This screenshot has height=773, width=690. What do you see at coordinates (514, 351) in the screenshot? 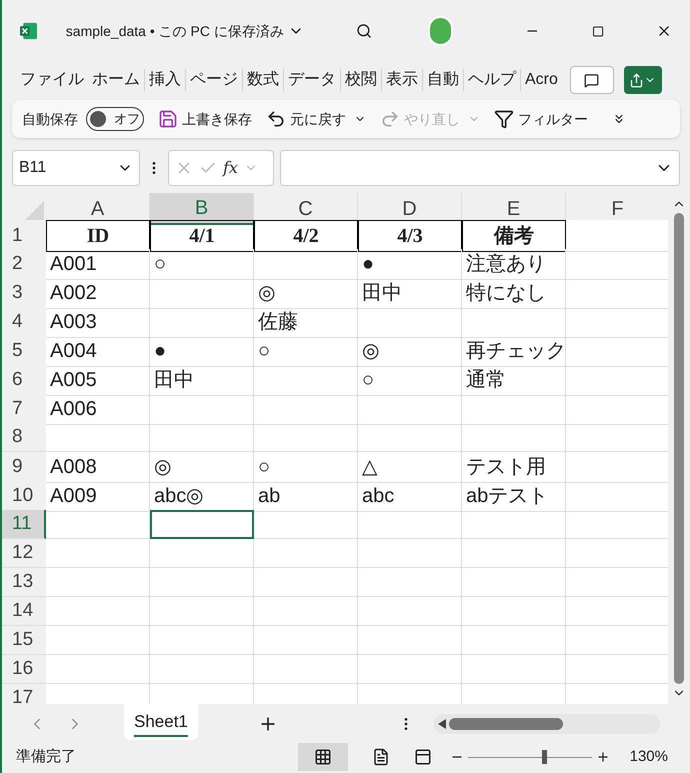
I see `table-cell: 再チェック` at bounding box center [514, 351].